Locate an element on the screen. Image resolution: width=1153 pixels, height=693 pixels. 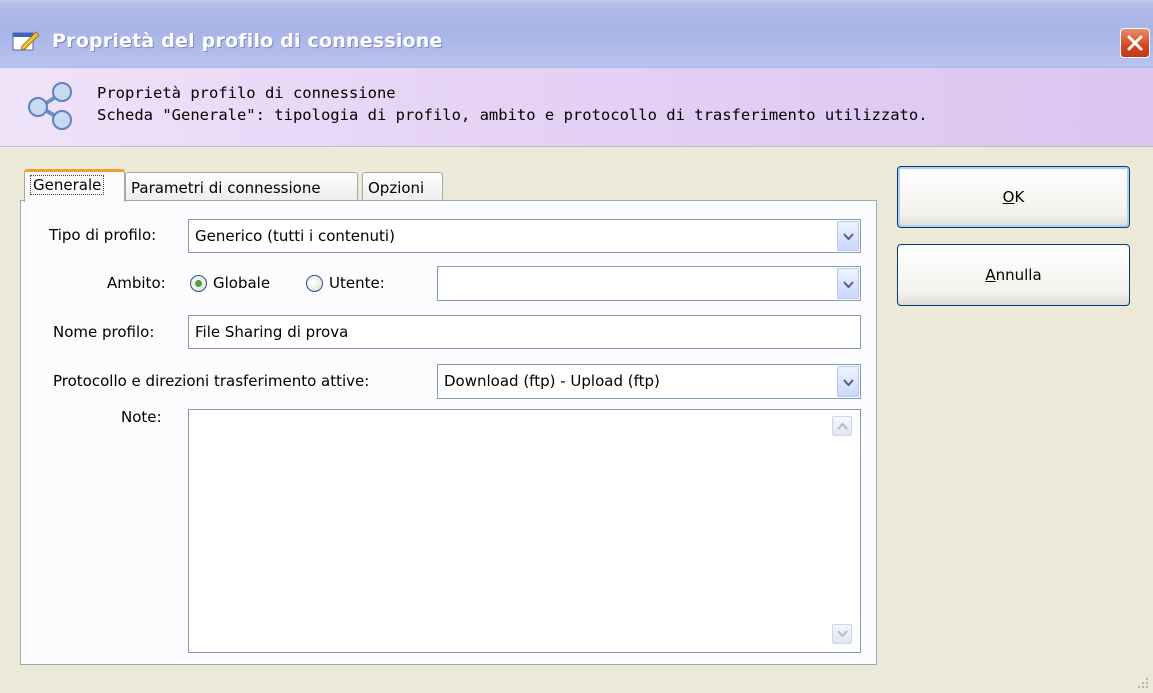
ok-button-label: OK is located at coordinates (1013, 197).